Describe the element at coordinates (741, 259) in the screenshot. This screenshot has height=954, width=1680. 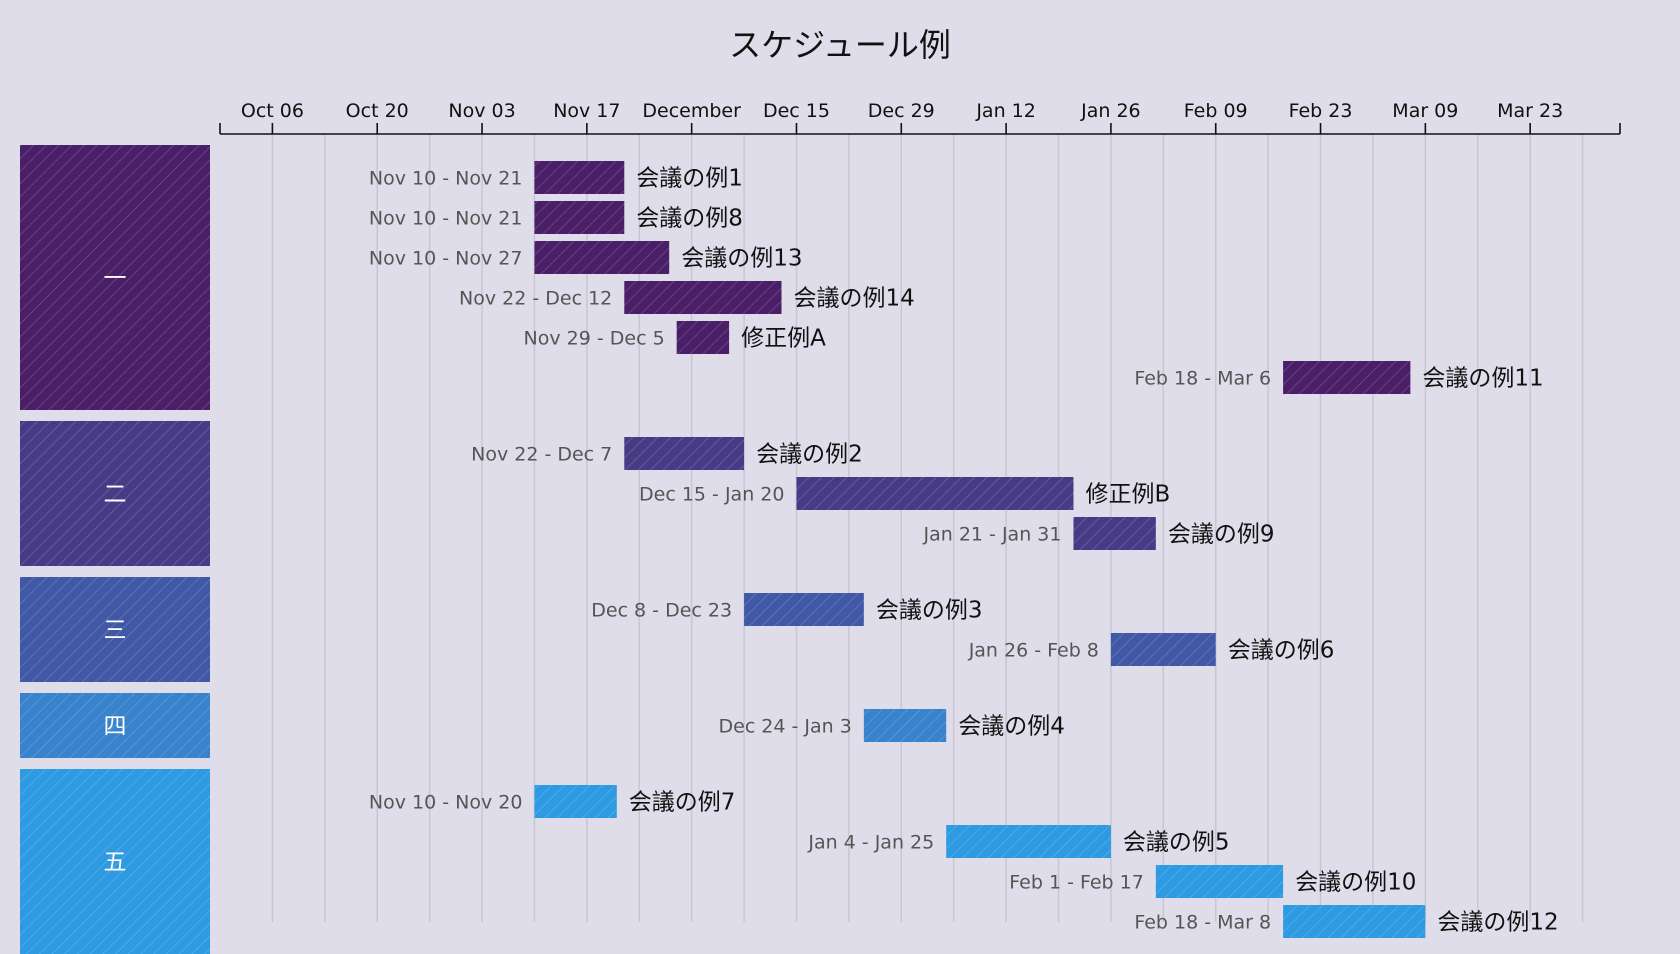
I see `task-name: 会議の例13` at that location.